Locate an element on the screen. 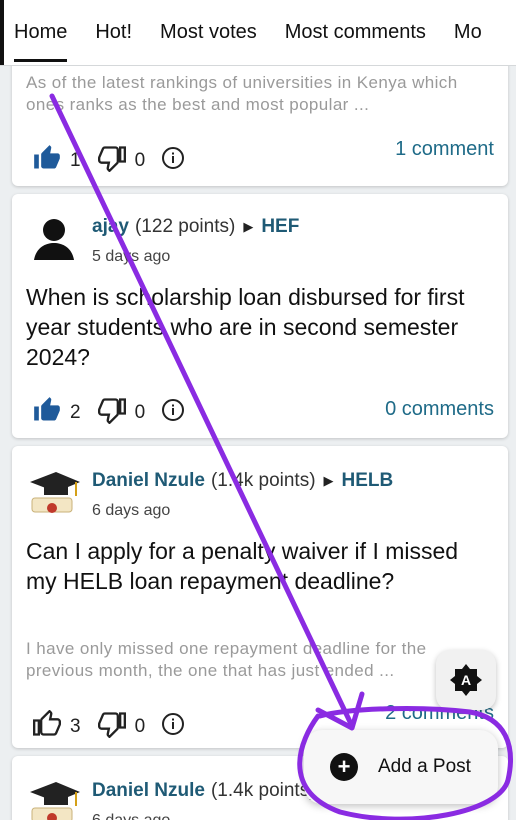 The image size is (516, 820). brightness-auto-icon: A is located at coordinates (466, 680).